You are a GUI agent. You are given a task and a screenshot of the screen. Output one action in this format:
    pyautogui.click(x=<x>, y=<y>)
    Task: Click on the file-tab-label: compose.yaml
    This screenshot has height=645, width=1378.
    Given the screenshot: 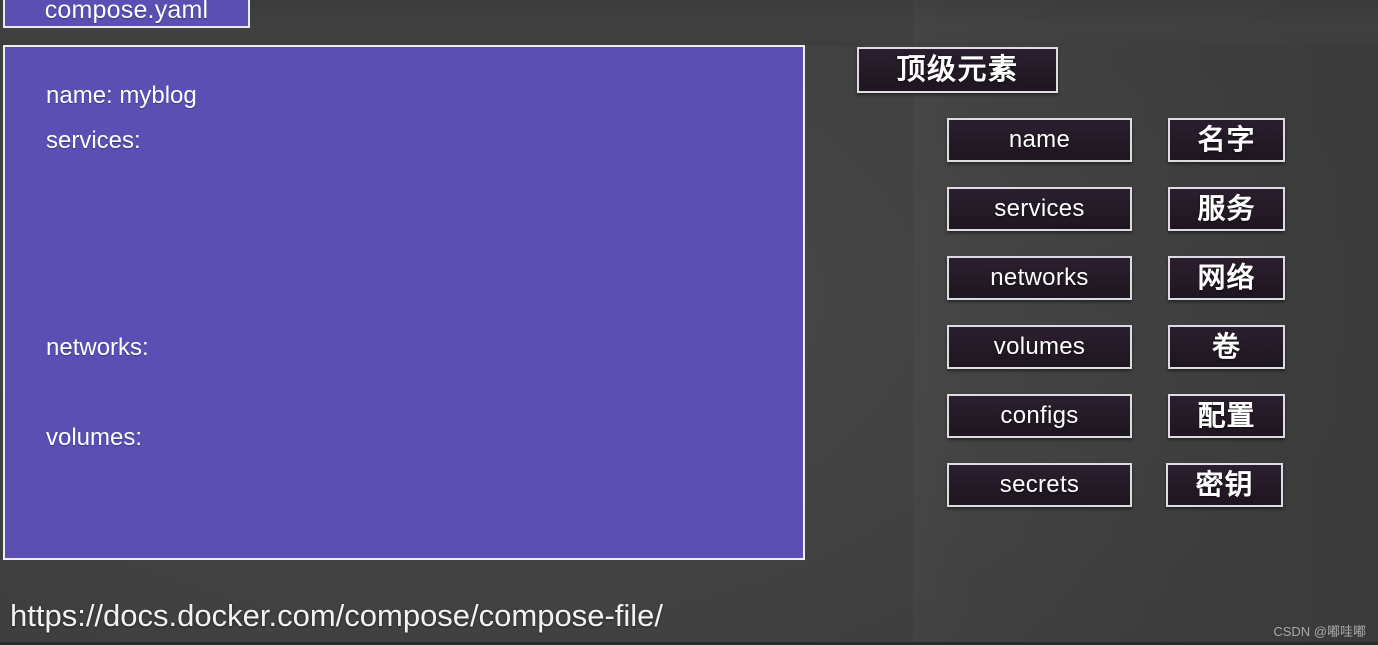 What is the action you would take?
    pyautogui.click(x=126, y=12)
    